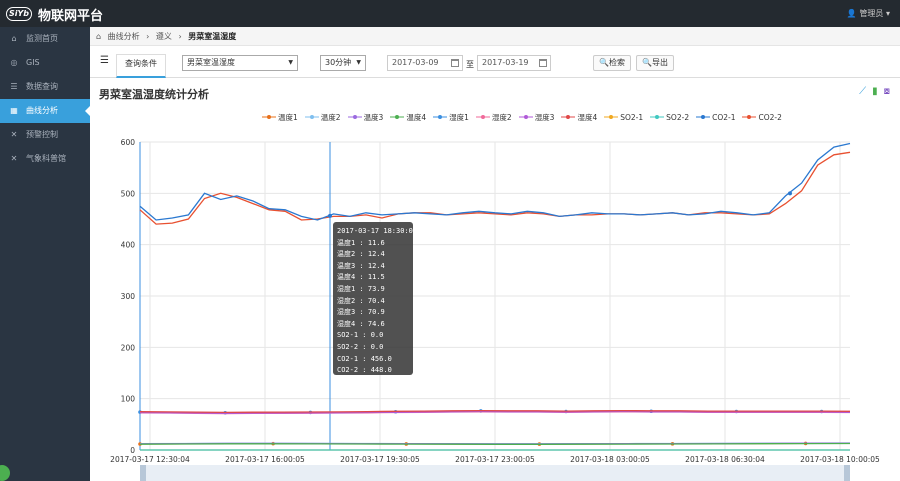 Image resolution: width=900 pixels, height=481 pixels. Describe the element at coordinates (141, 66) in the screenshot. I see `tab-query-conditions: 查询条件` at that location.